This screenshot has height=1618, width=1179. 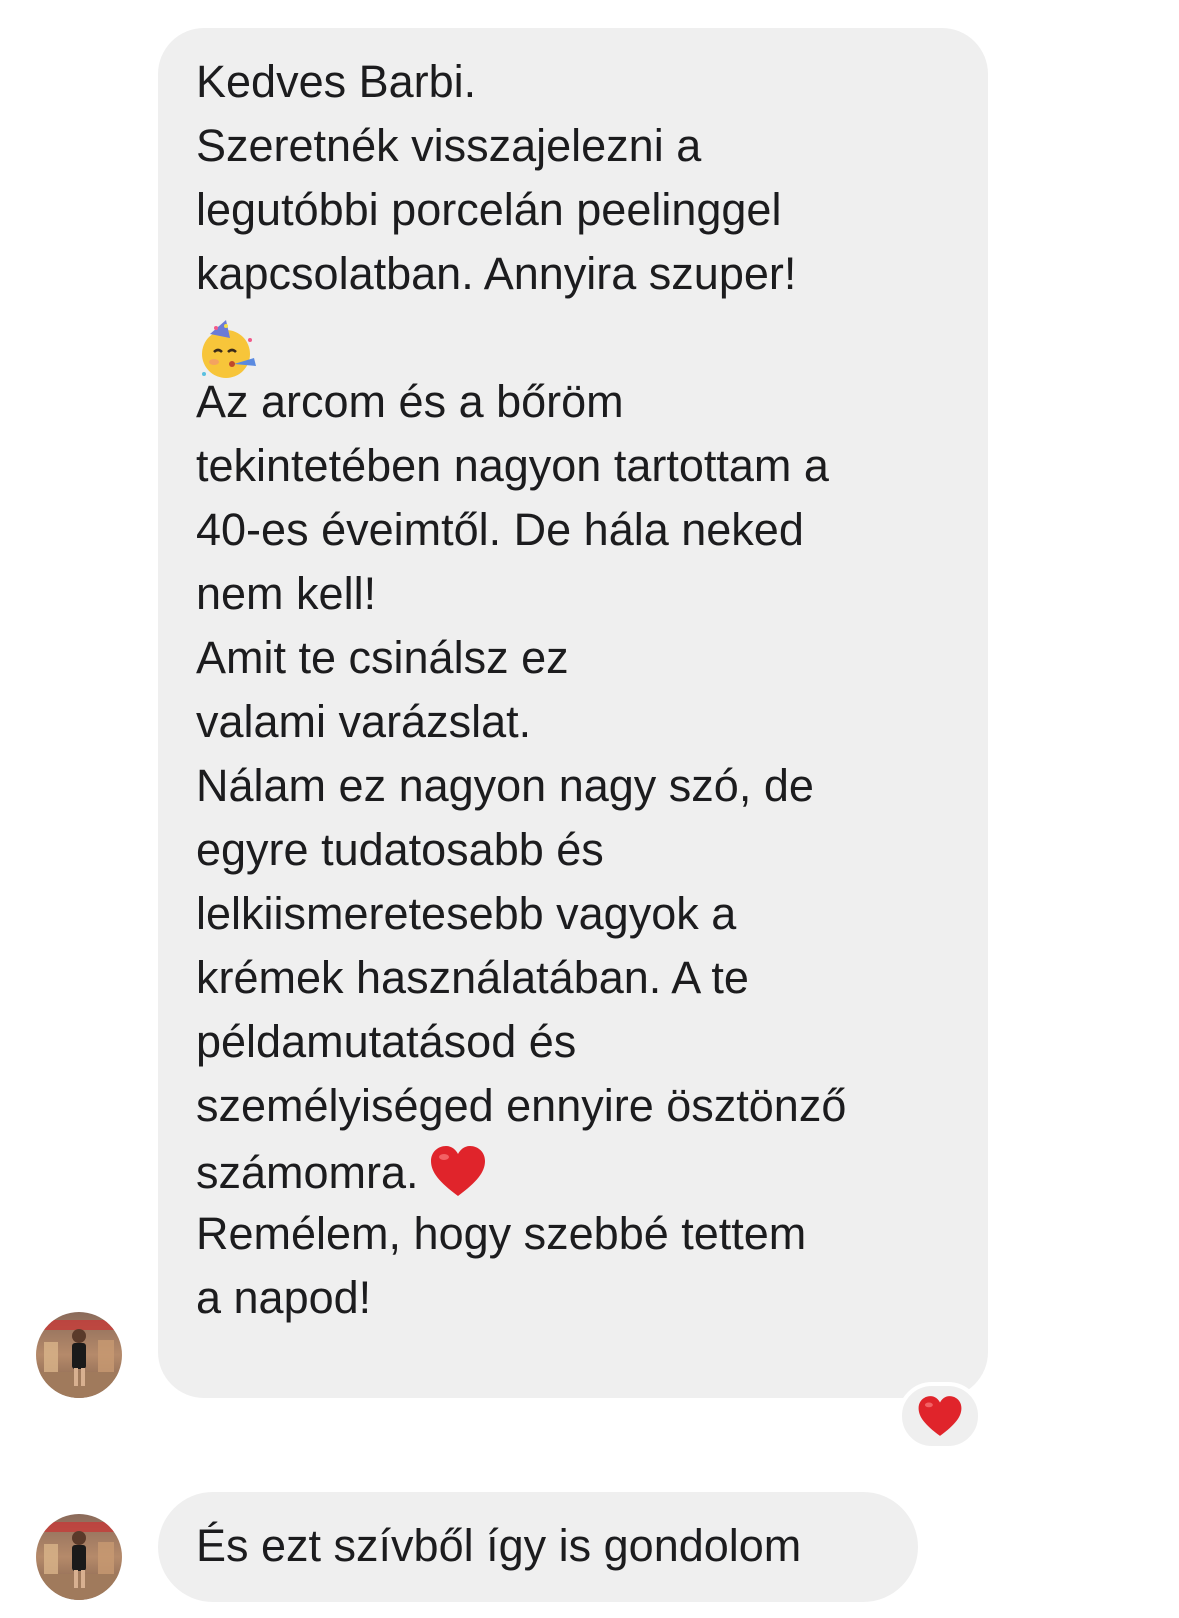 I want to click on message-line: kapcsolatban. Annyira szuper!, so click(x=496, y=273).